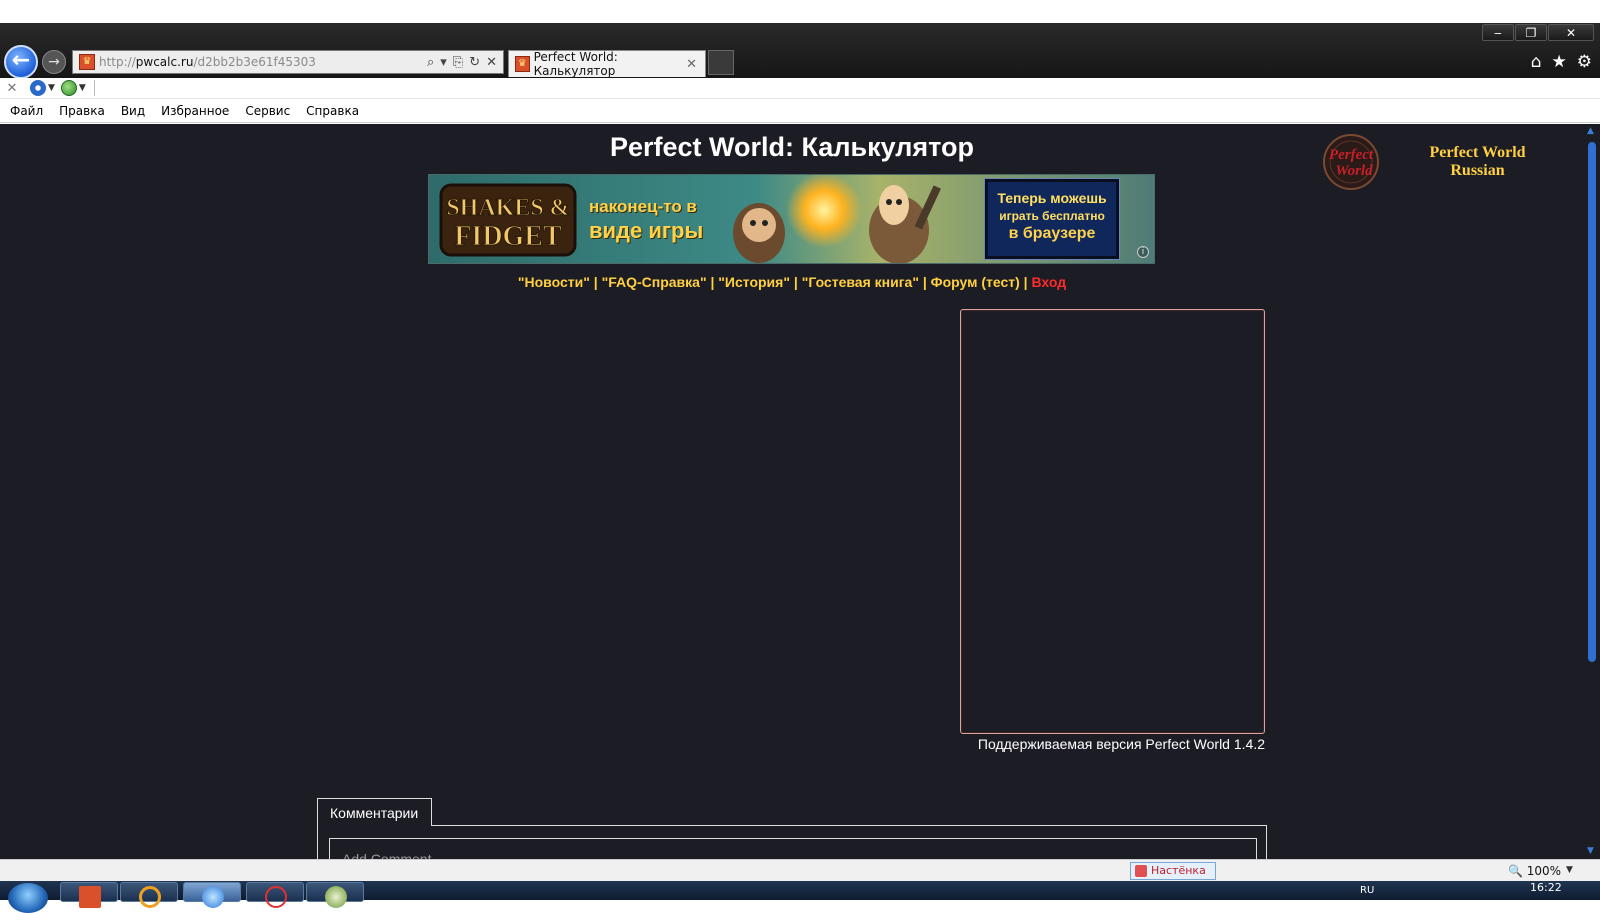 The width and height of the screenshot is (1600, 913). I want to click on new-tab-button, so click(721, 62).